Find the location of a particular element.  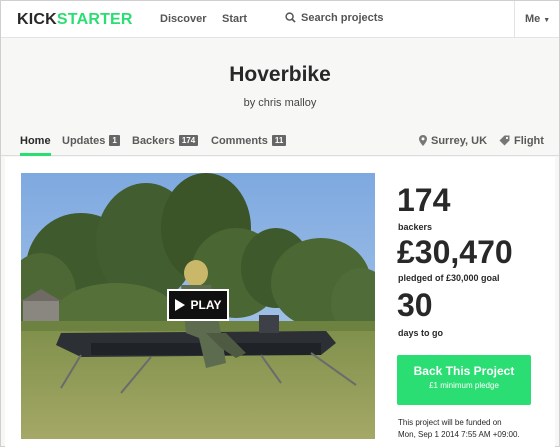

chevron-down-icon: ▼ is located at coordinates (547, 20).